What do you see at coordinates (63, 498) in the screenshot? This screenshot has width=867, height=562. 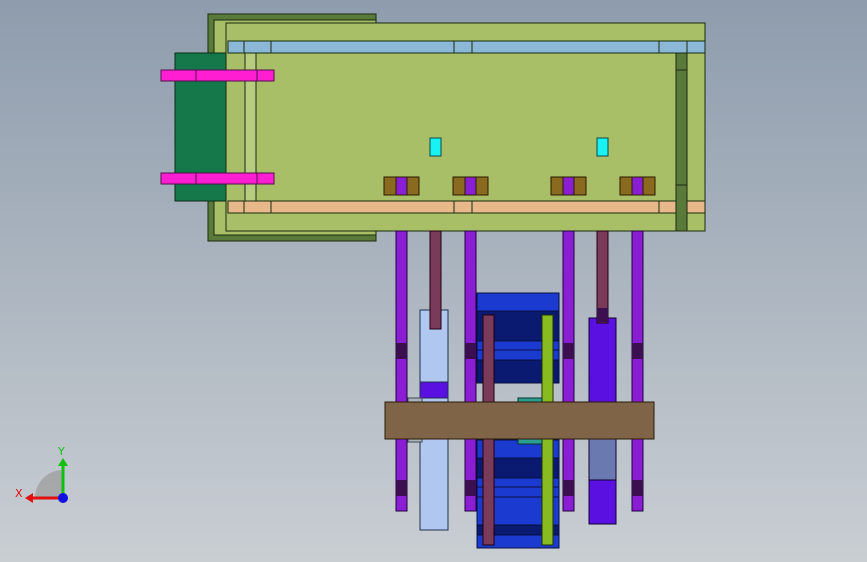 I see `z-axis-dot` at bounding box center [63, 498].